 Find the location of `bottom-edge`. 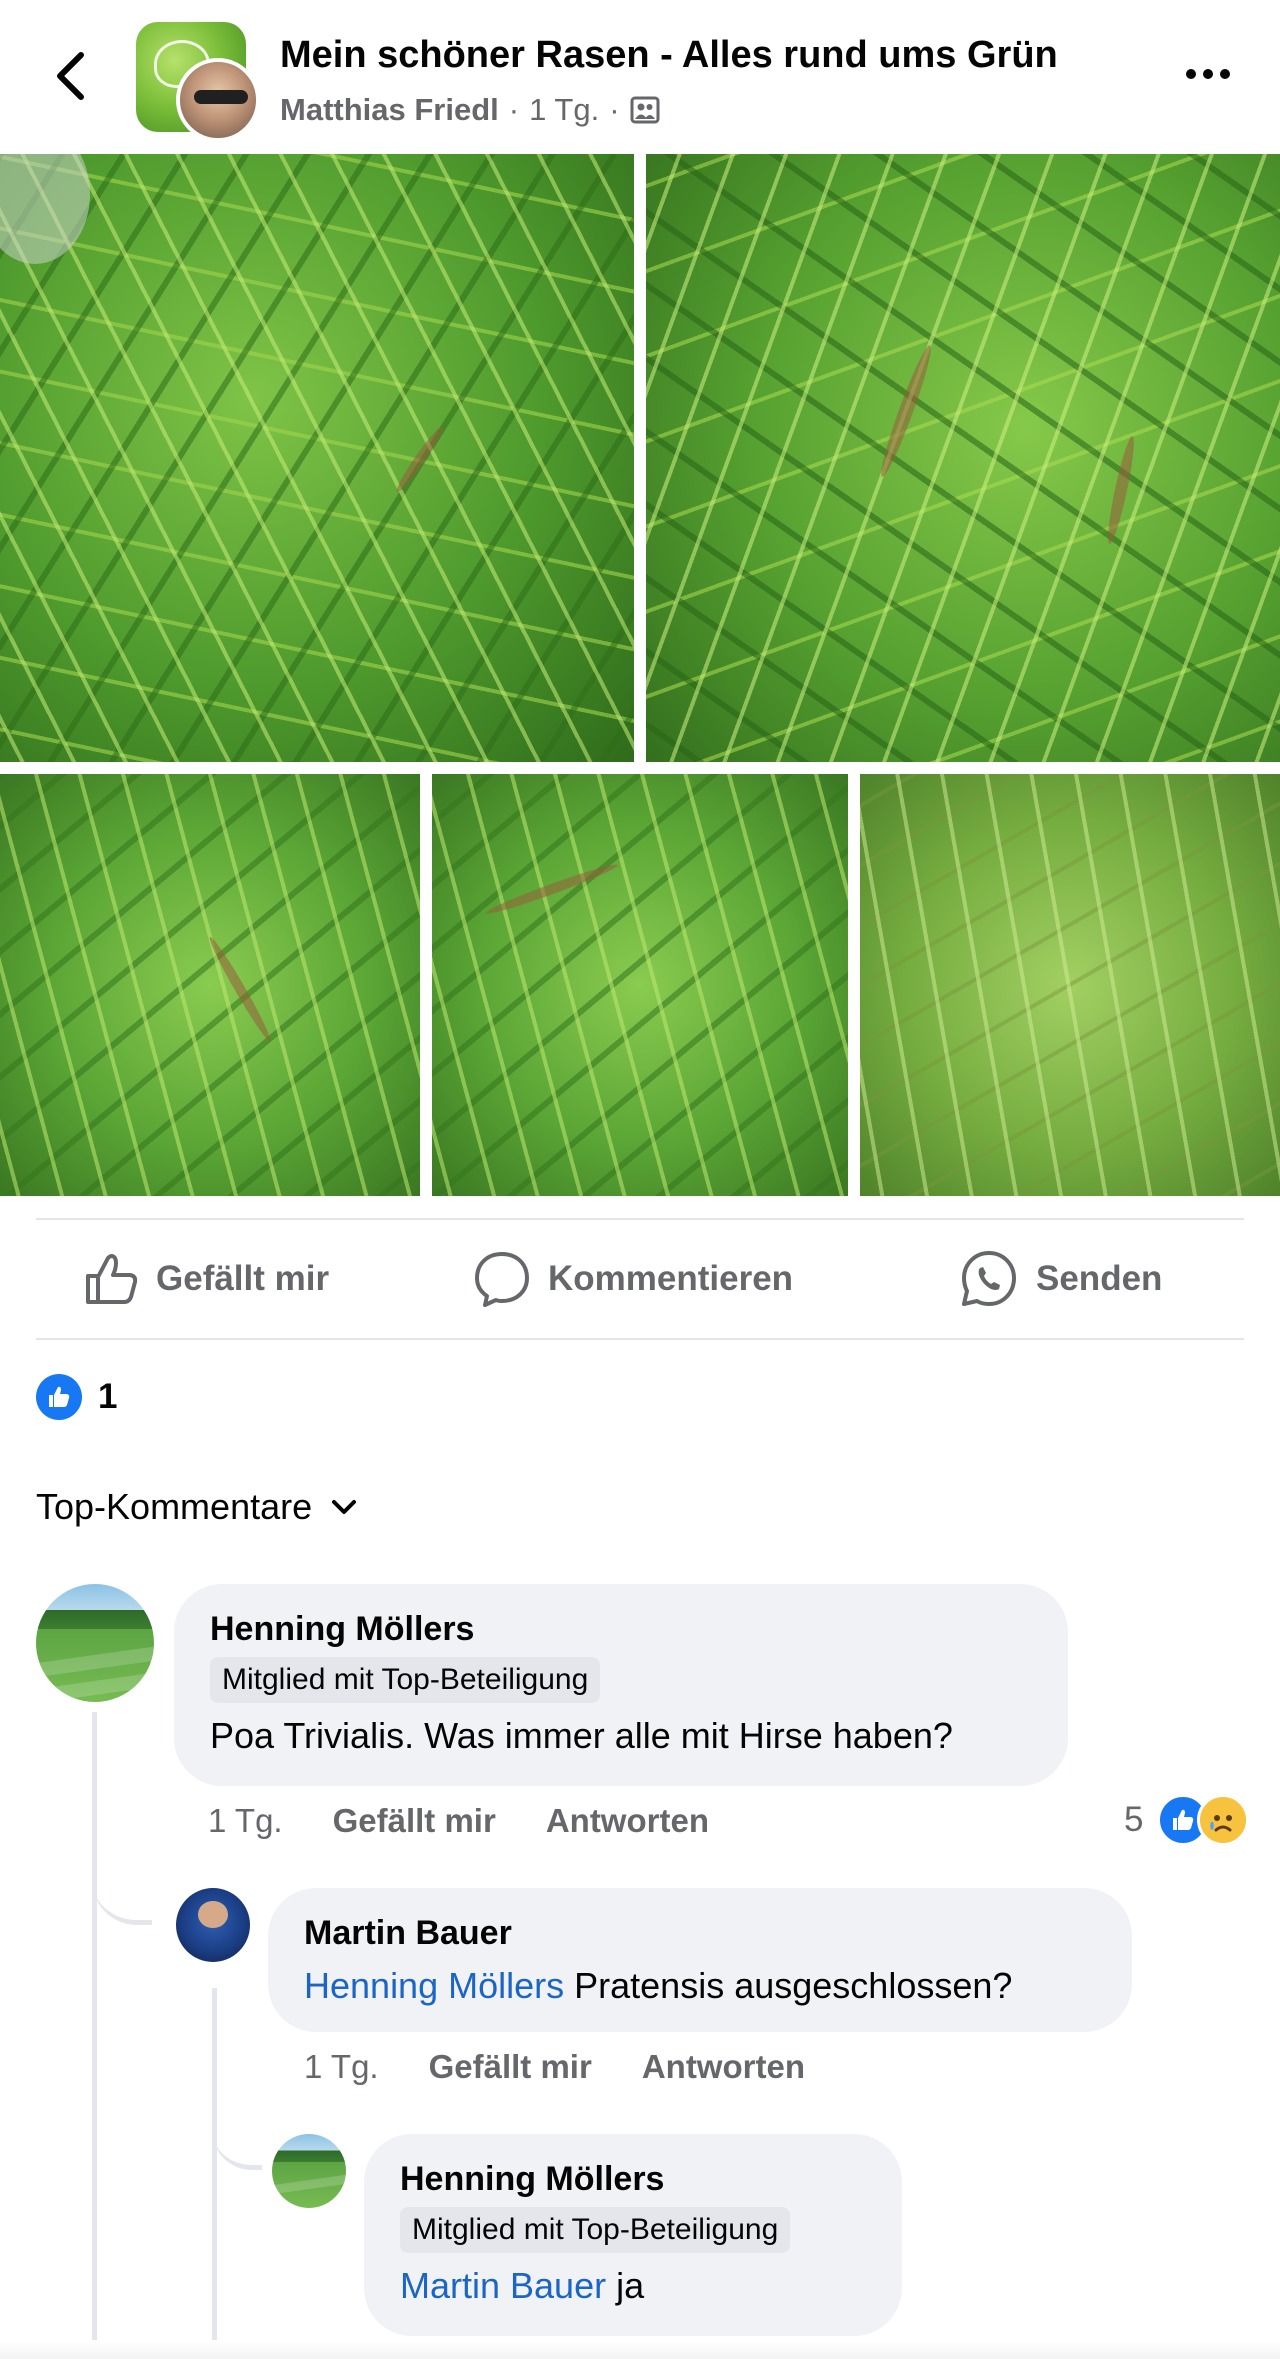

bottom-edge is located at coordinates (640, 2349).